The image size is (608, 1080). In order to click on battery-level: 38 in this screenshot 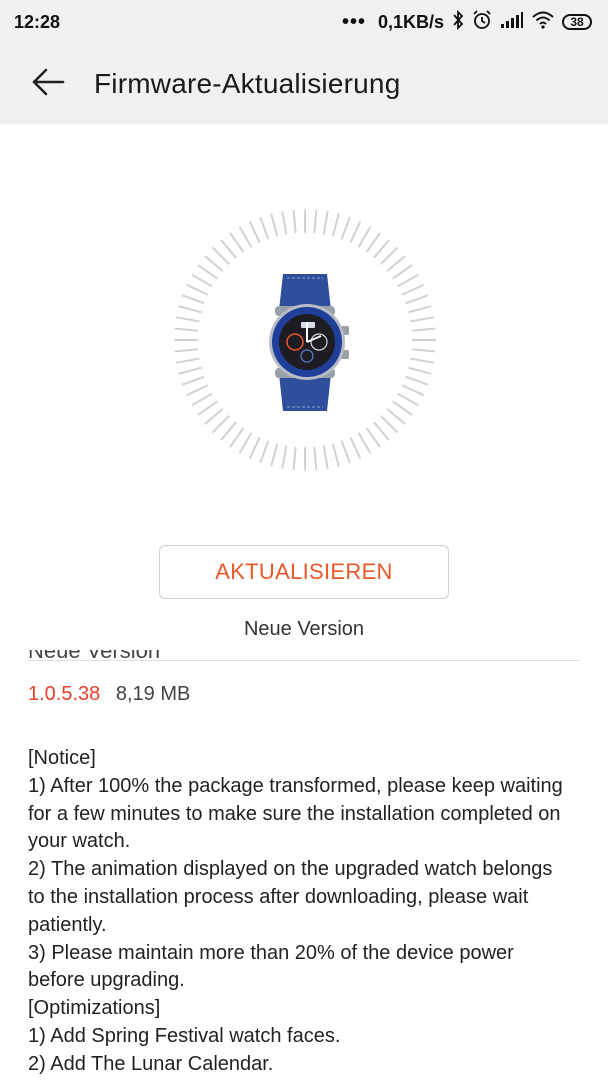, I will do `click(577, 22)`.